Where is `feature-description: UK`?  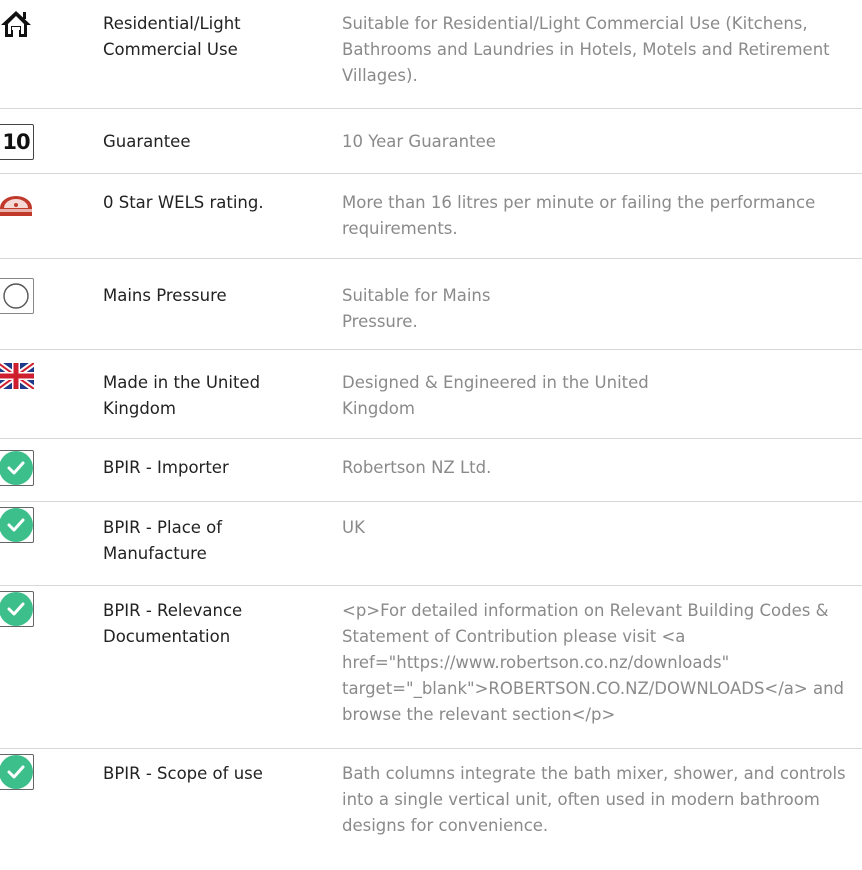
feature-description: UK is located at coordinates (353, 527).